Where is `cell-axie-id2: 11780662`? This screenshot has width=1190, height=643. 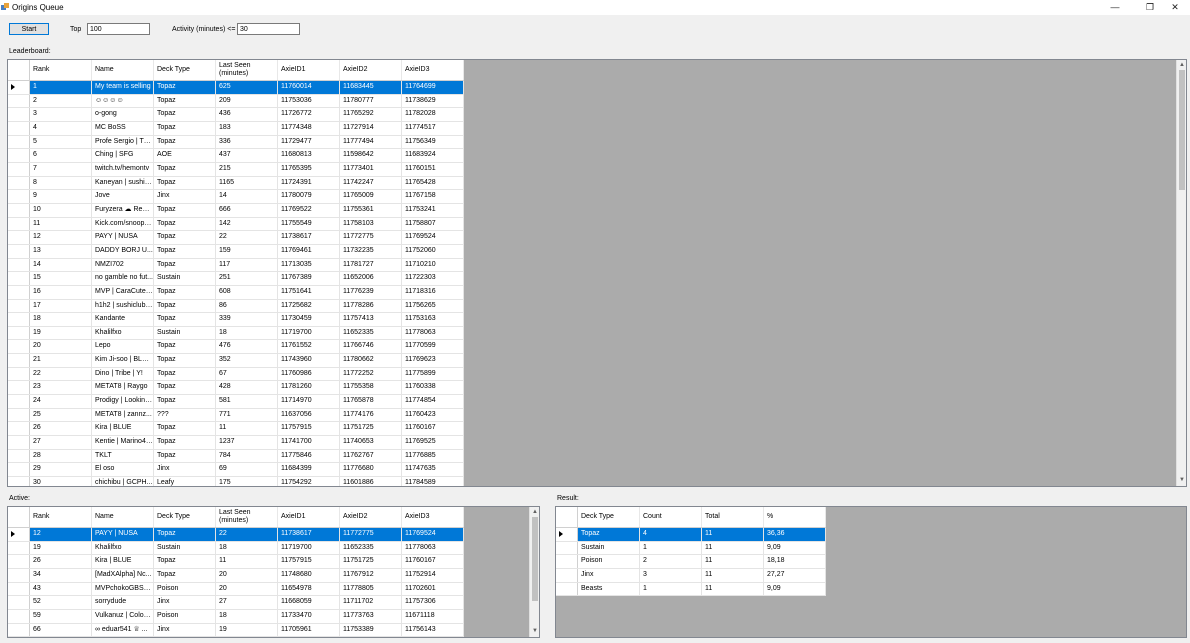
cell-axie-id2: 11780662 is located at coordinates (371, 360).